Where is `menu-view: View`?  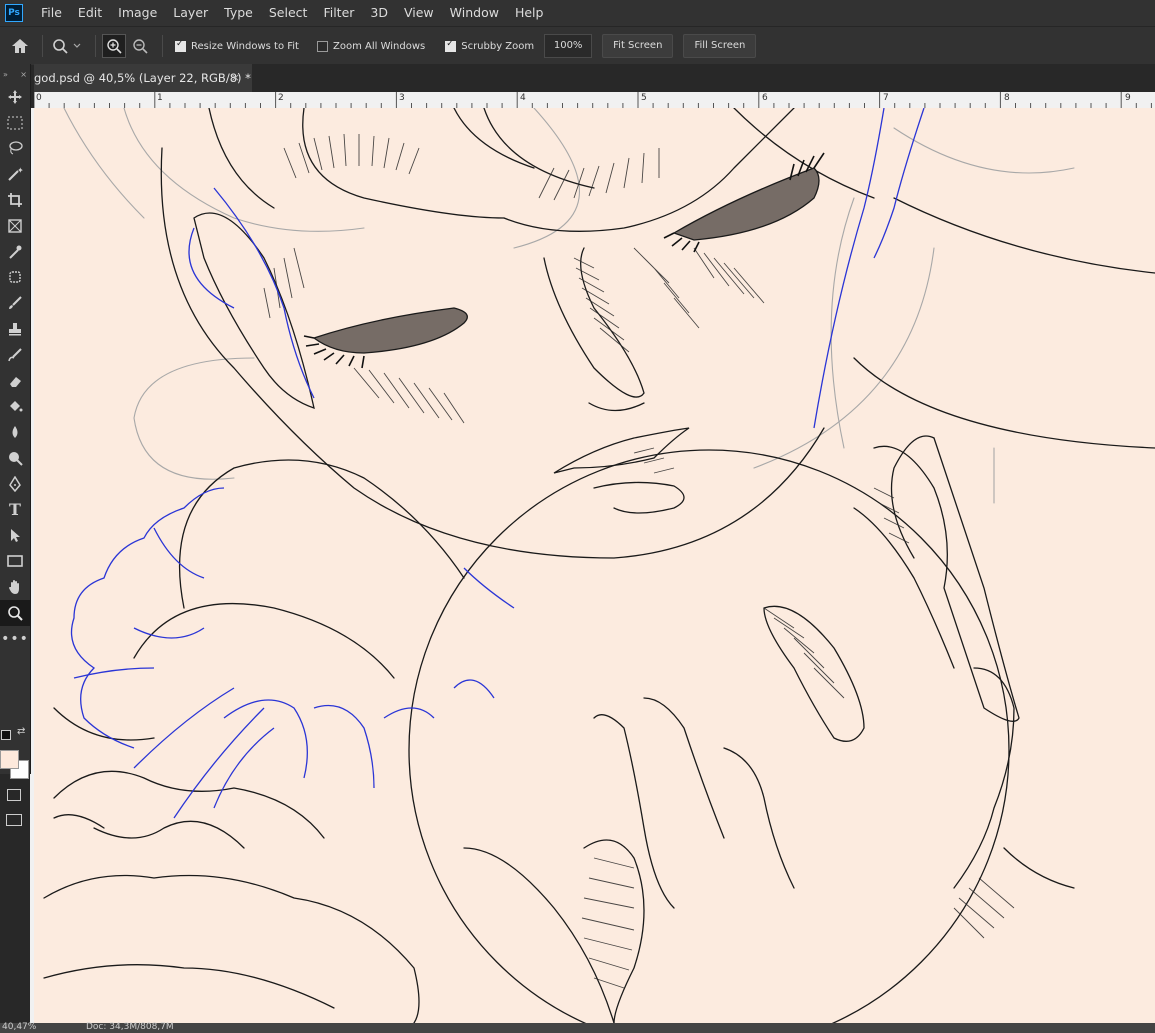
menu-view: View is located at coordinates (419, 13).